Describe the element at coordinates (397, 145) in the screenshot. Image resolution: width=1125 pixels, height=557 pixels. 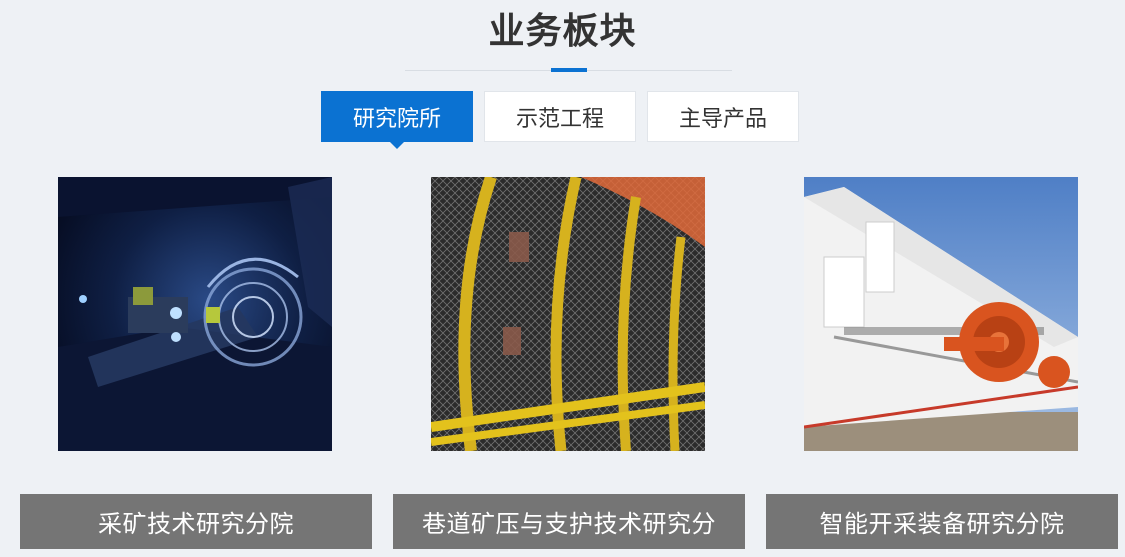
I see `active-tab-pointer` at that location.